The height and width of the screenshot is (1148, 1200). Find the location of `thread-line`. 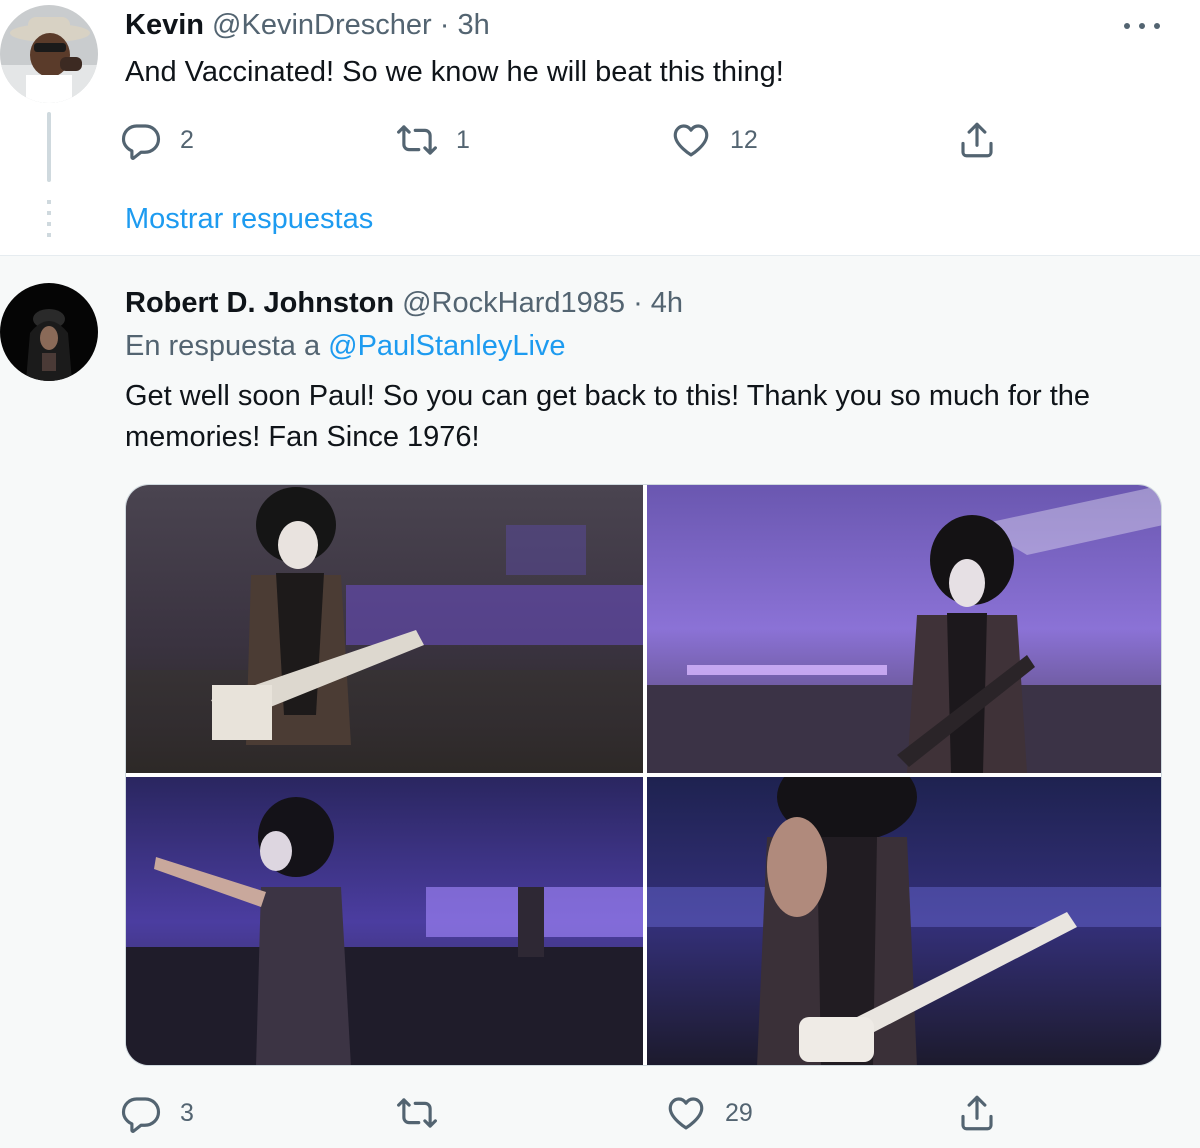

thread-line is located at coordinates (49, 147).